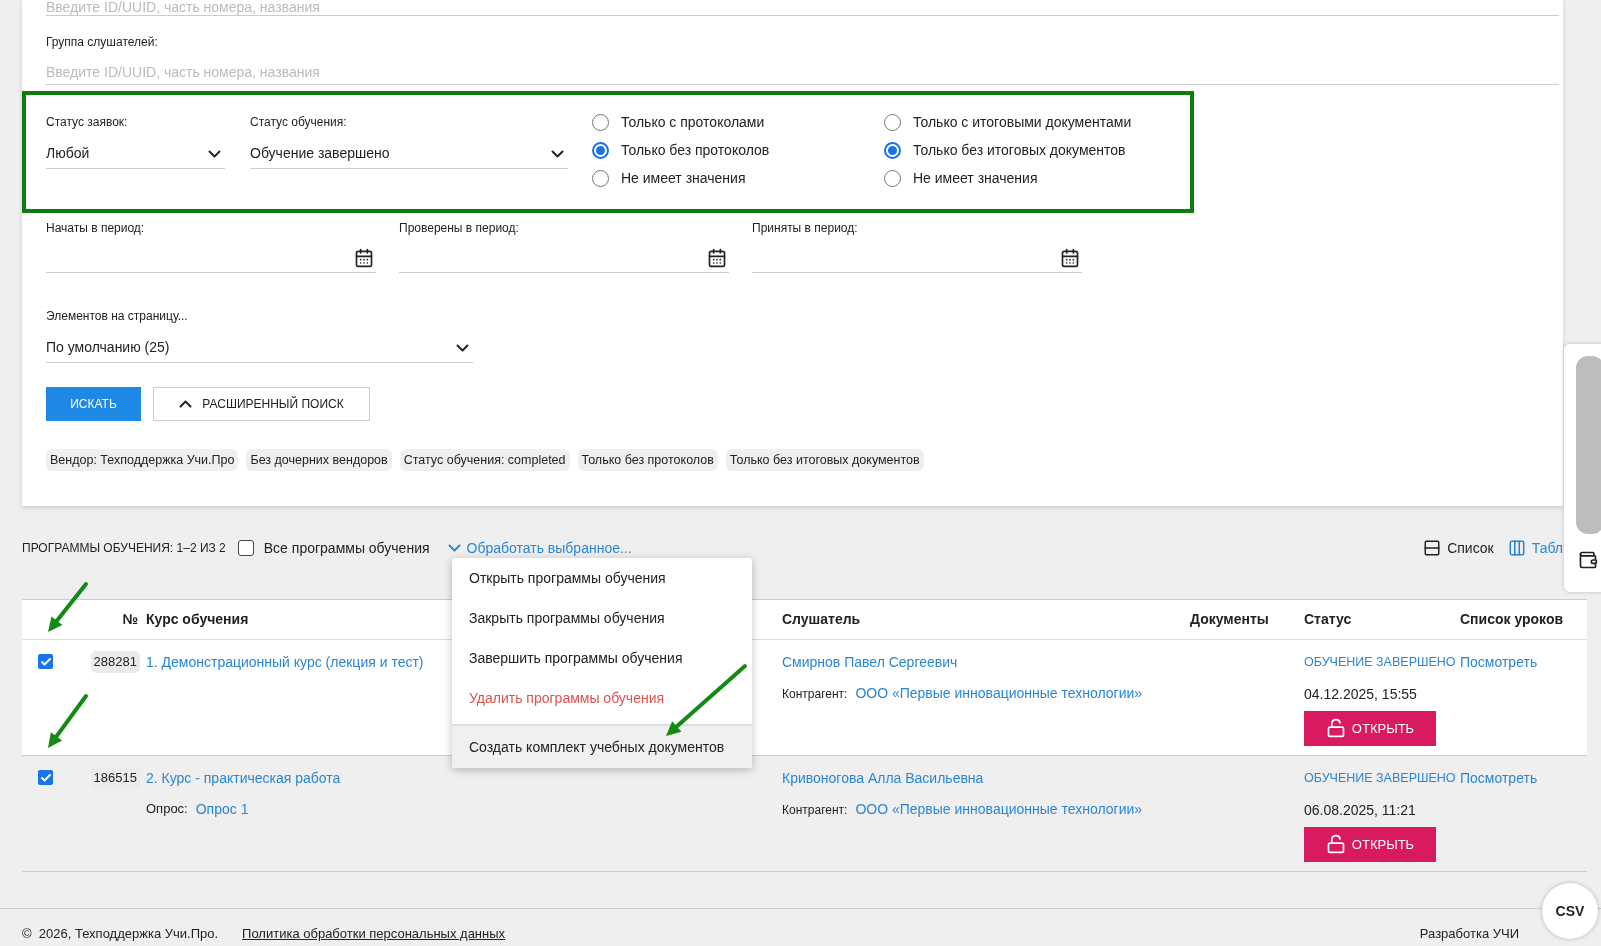 Image resolution: width=1601 pixels, height=946 pixels. I want to click on survey-label: Опрос:, so click(167, 809).